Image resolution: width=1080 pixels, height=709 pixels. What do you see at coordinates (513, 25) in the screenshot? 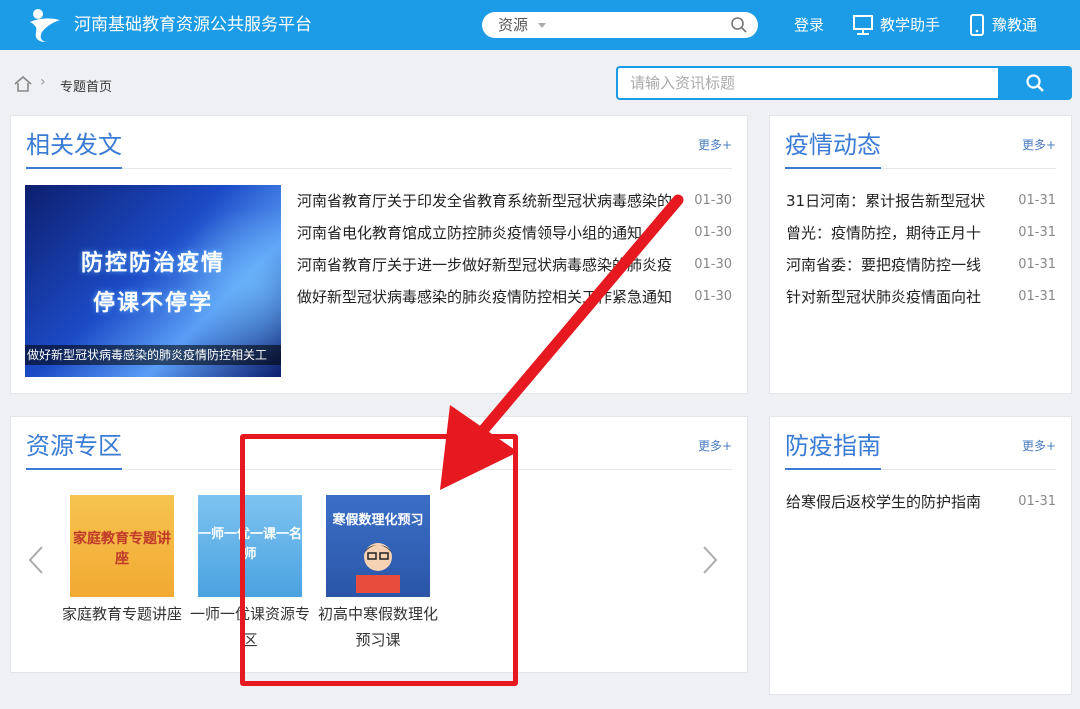
I see `search-category-select: 资源` at bounding box center [513, 25].